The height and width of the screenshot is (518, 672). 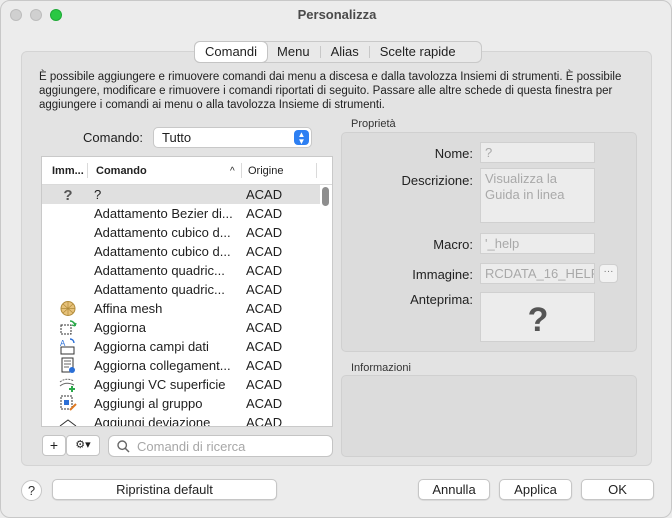 What do you see at coordinates (68, 327) in the screenshot?
I see `regen-icon` at bounding box center [68, 327].